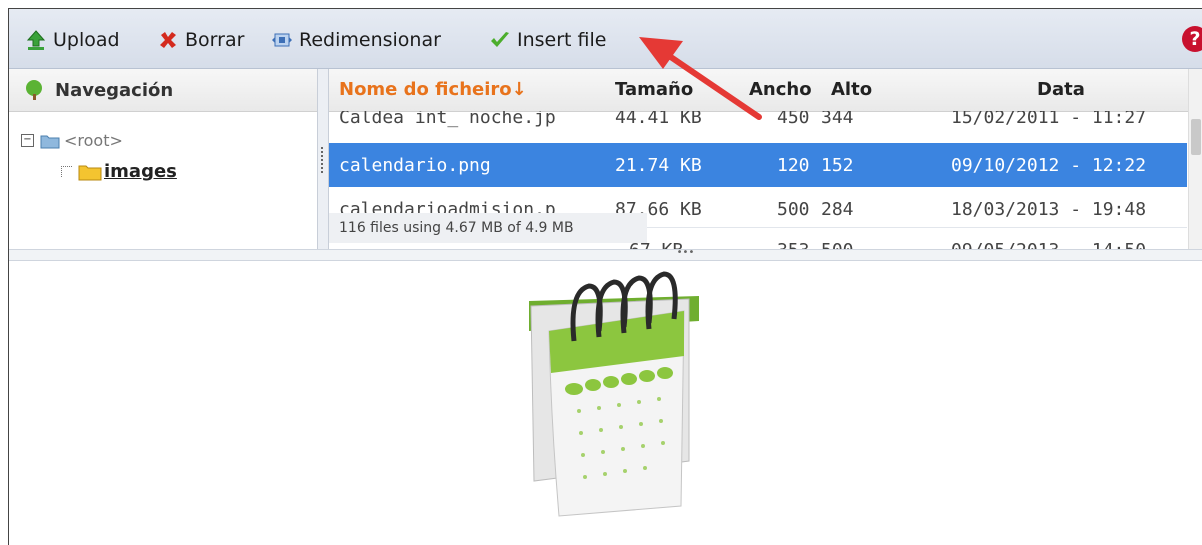 This screenshot has width=1202, height=545. What do you see at coordinates (90, 172) in the screenshot?
I see `folder-yellow-icon` at bounding box center [90, 172].